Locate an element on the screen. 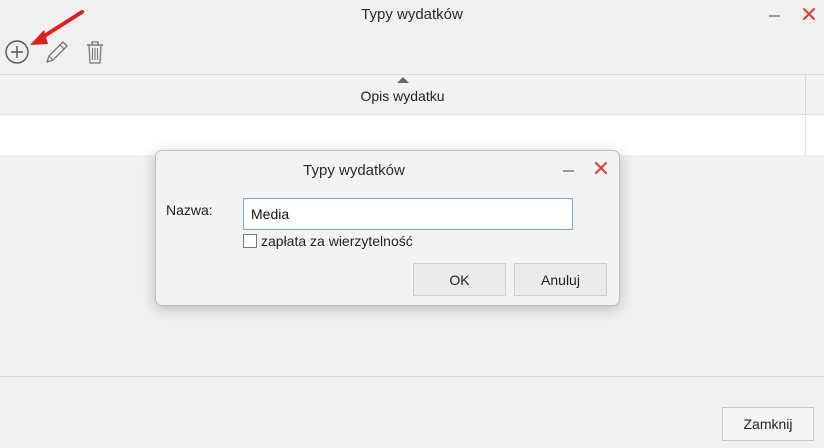 The height and width of the screenshot is (448, 824). debt-payment-checkbox is located at coordinates (250, 241).